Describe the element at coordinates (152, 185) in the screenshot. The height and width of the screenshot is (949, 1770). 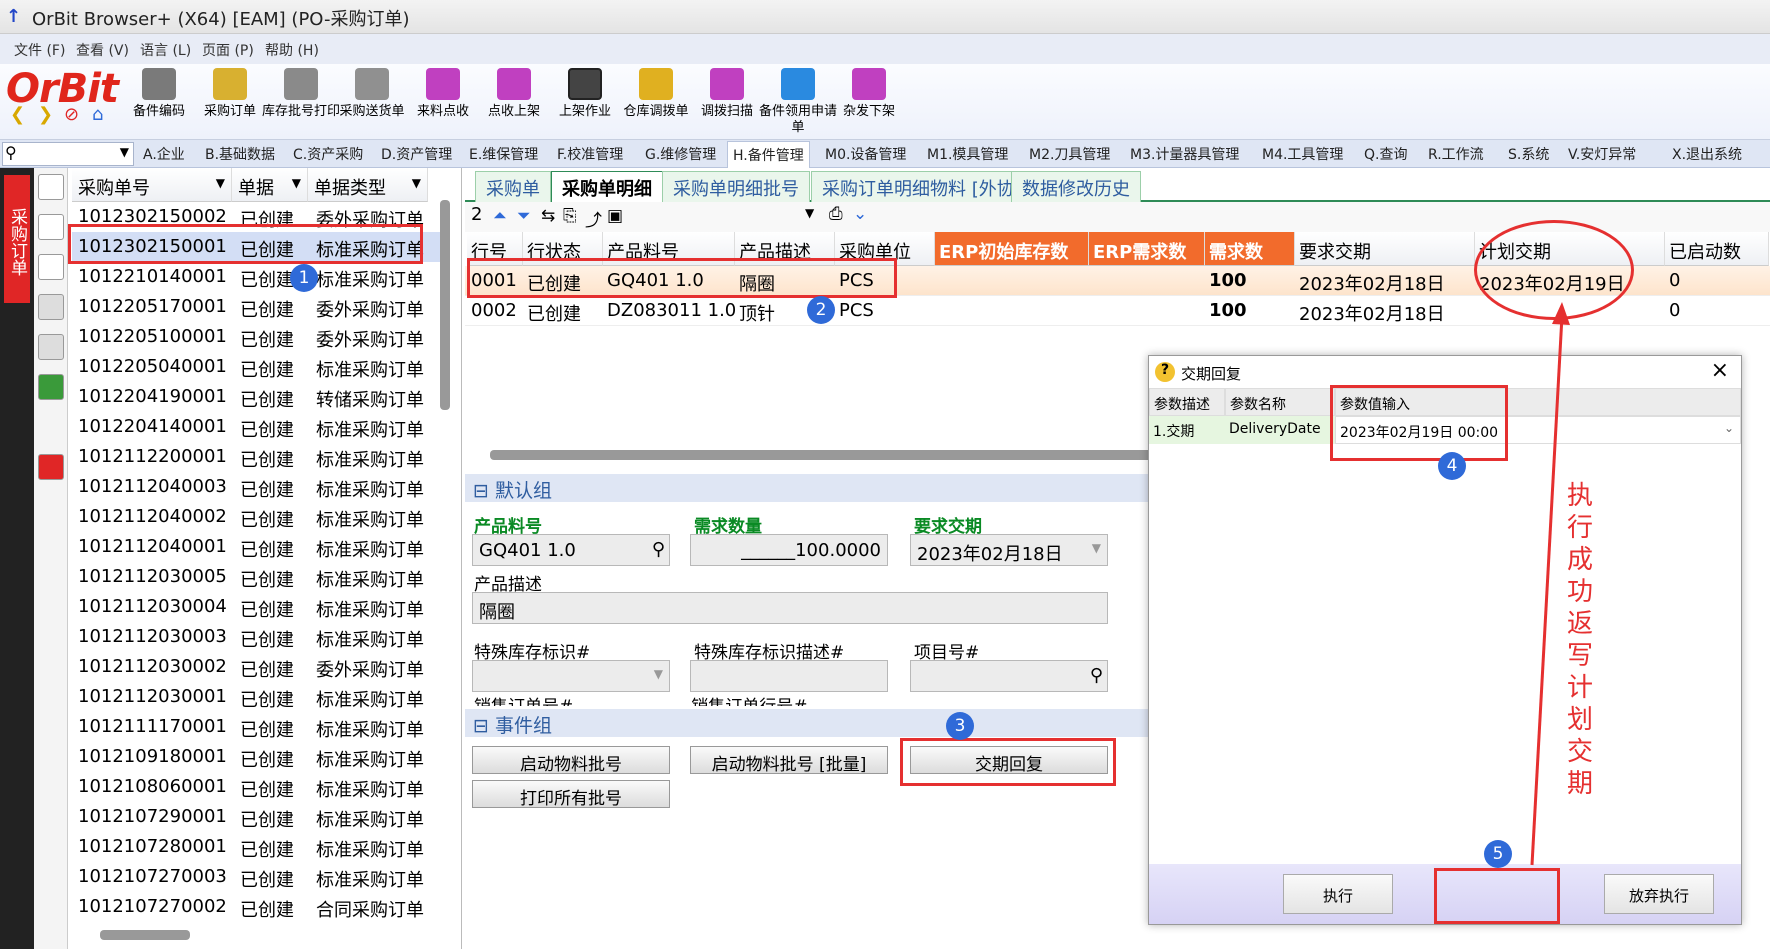
I see `col-header-po-number: 采购单号 ▼` at that location.